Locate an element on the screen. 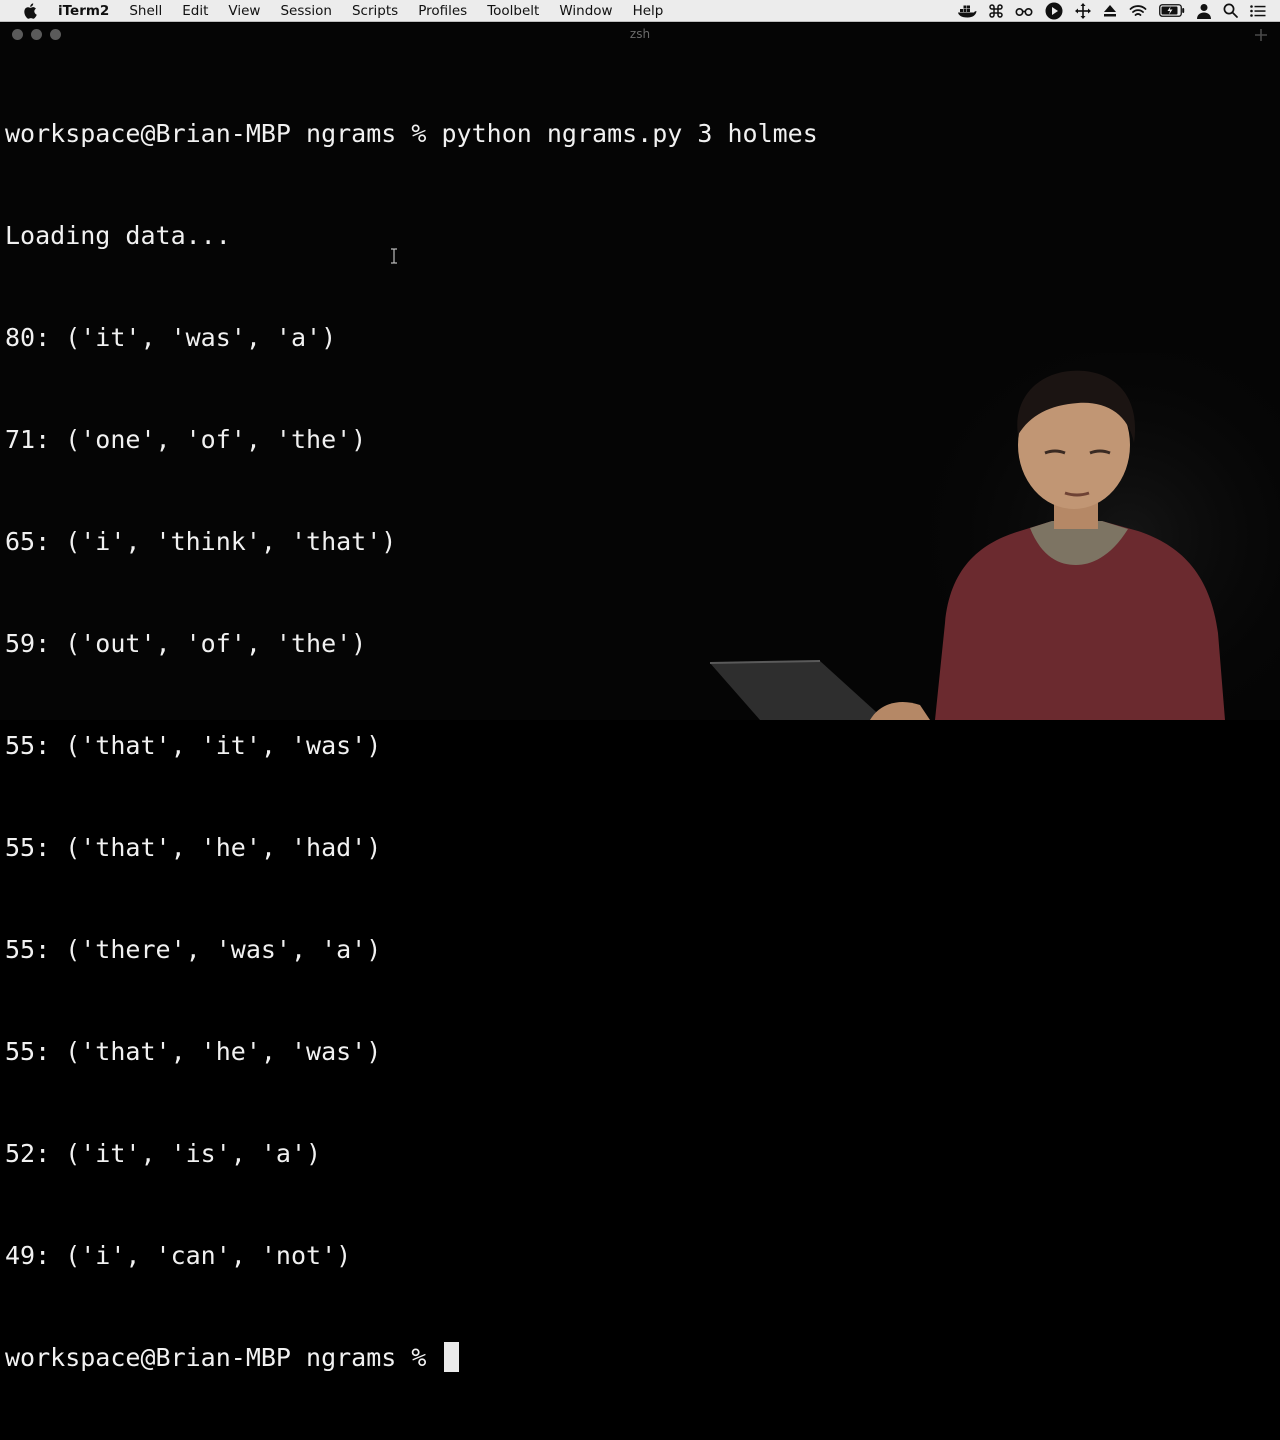  menu-window: Window is located at coordinates (585, 11).